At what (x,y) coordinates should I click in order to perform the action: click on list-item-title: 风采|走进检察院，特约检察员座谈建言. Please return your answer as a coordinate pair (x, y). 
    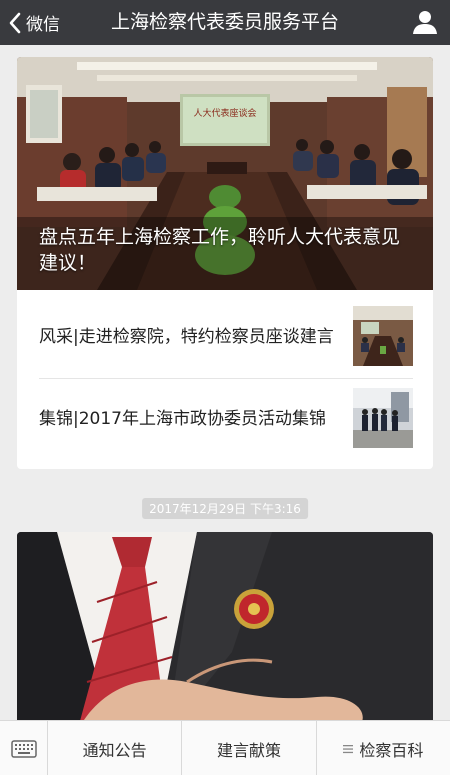
    Looking at the image, I should click on (186, 337).